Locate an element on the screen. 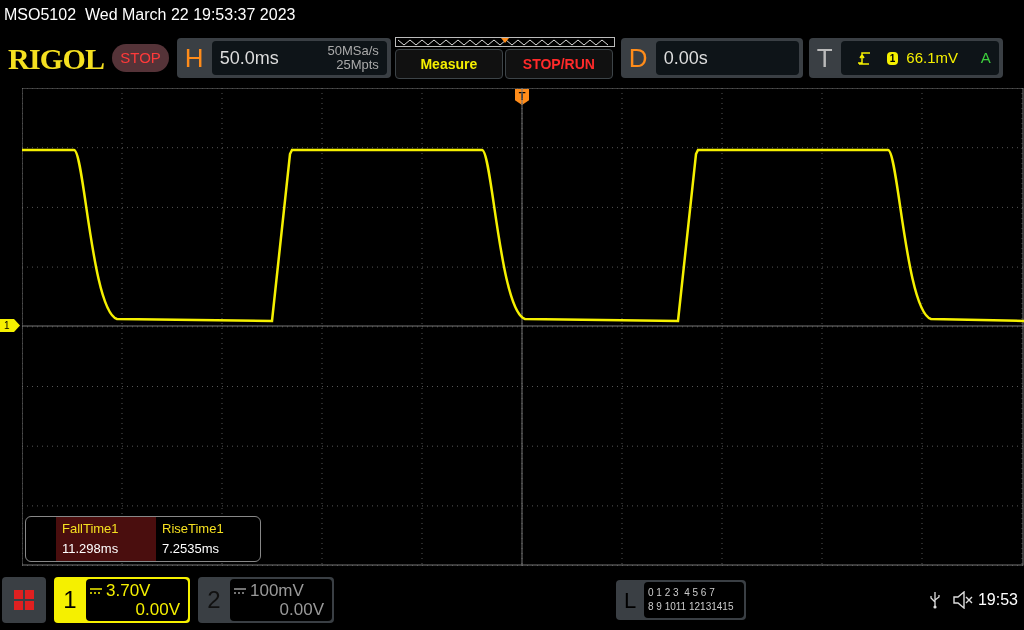  delay-value: 0.00s is located at coordinates (685, 58).